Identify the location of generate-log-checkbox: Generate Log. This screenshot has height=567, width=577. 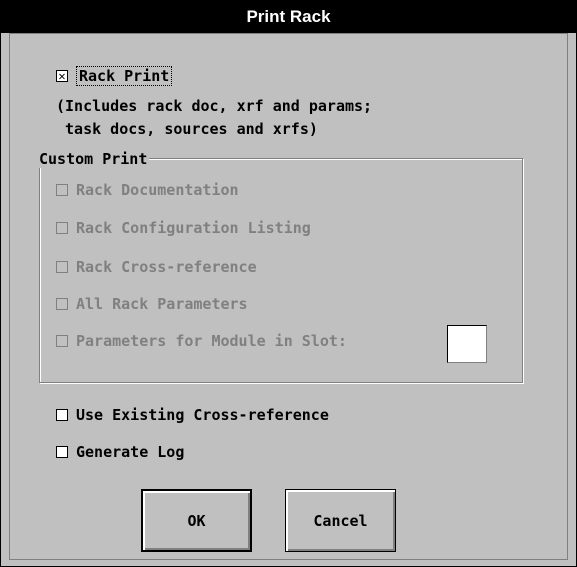
(120, 452).